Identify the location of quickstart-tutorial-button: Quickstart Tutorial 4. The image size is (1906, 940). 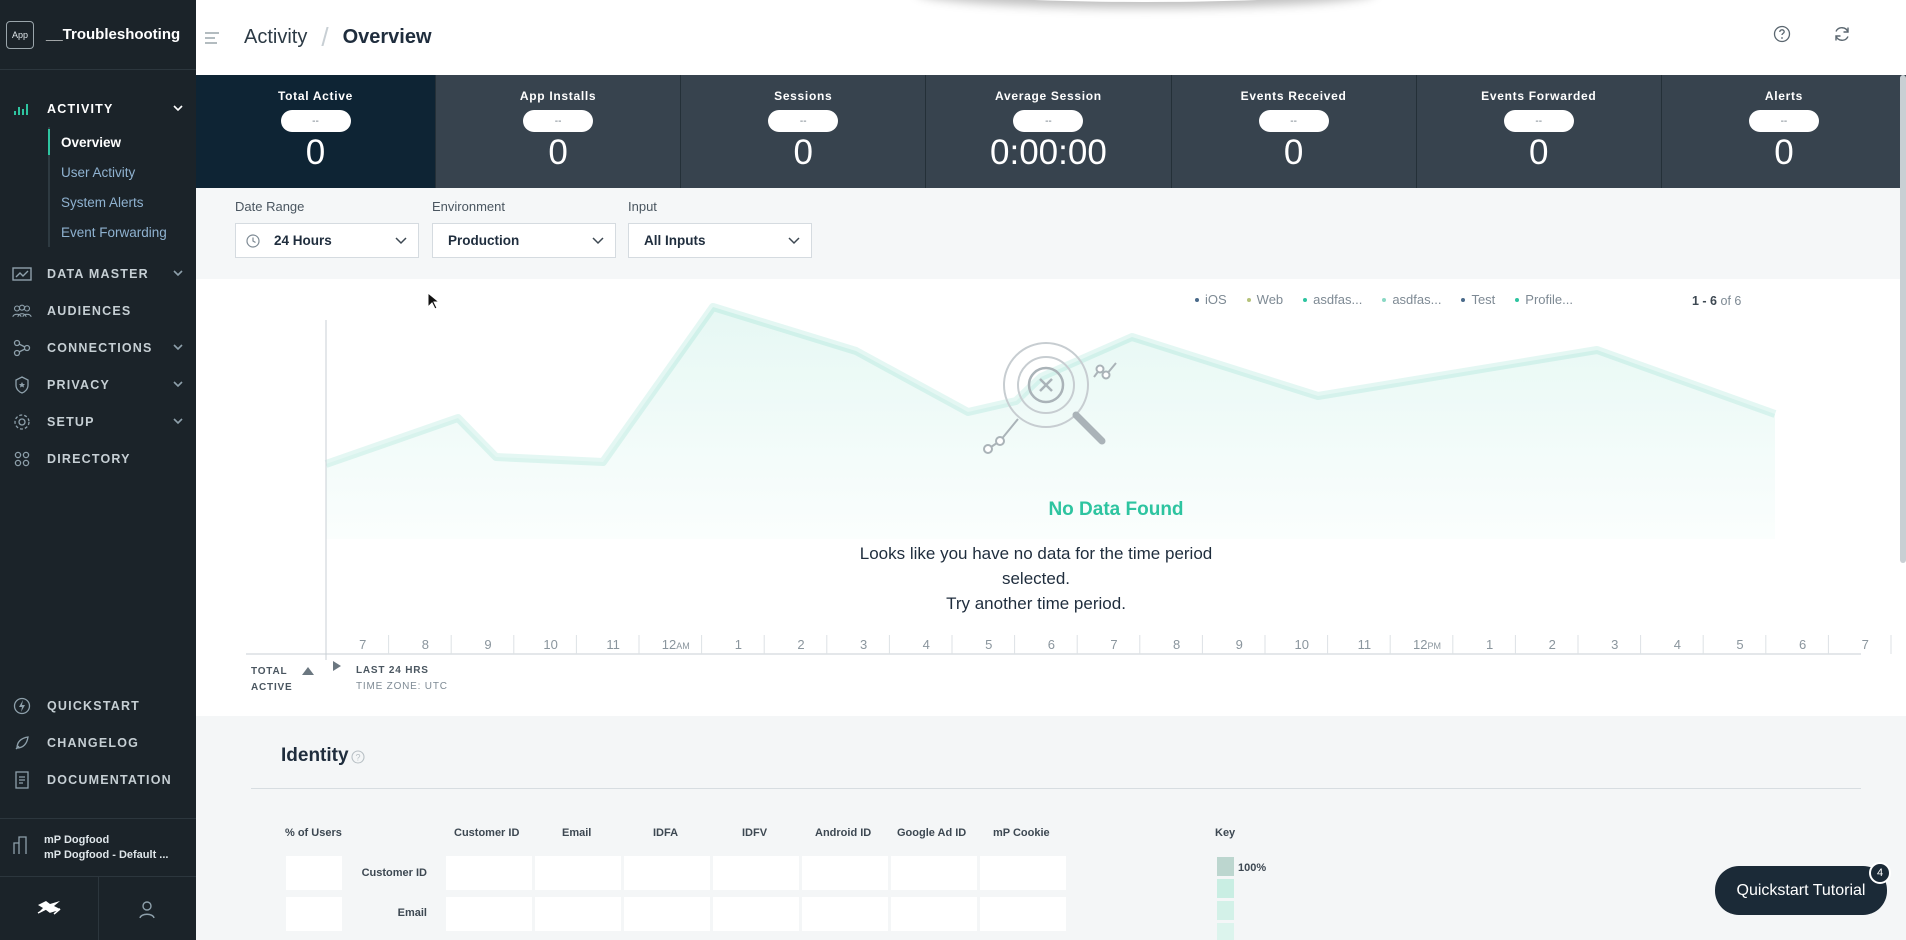
(1803, 888).